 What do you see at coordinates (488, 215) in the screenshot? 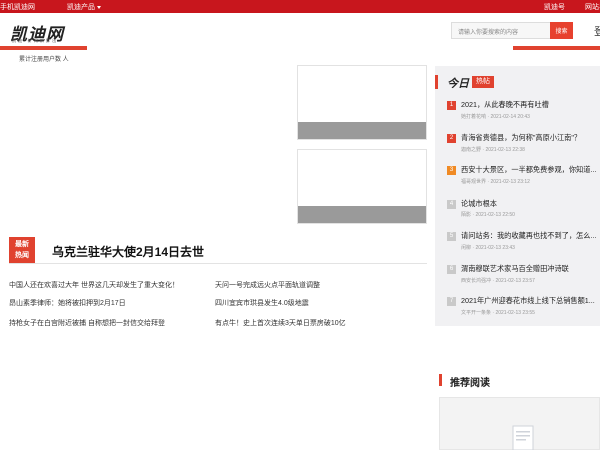
I see `hot-post-meta: 陌影 · 2021-02-13 22:50` at bounding box center [488, 215].